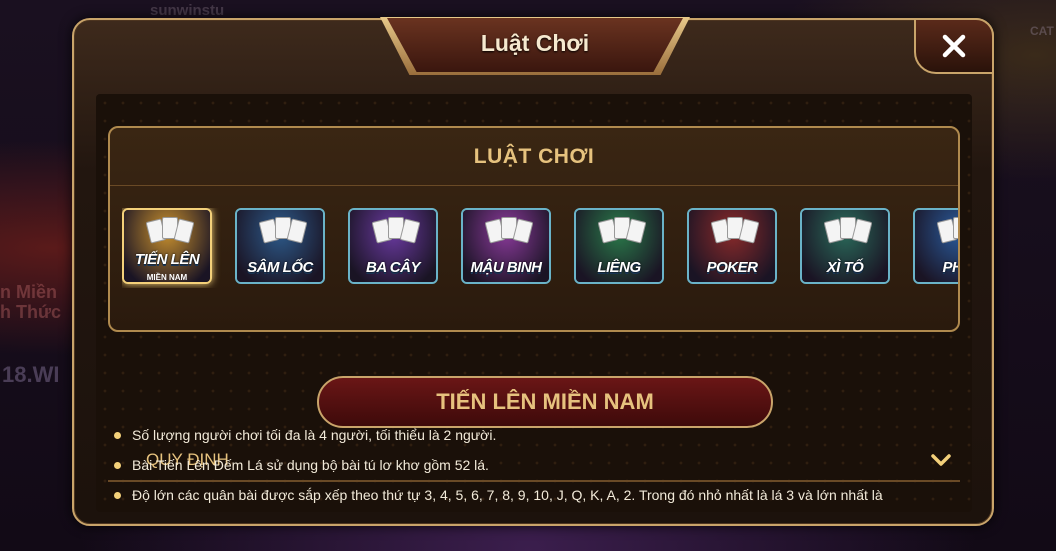  What do you see at coordinates (280, 246) in the screenshot?
I see `game-tile: SÂM LỐC` at bounding box center [280, 246].